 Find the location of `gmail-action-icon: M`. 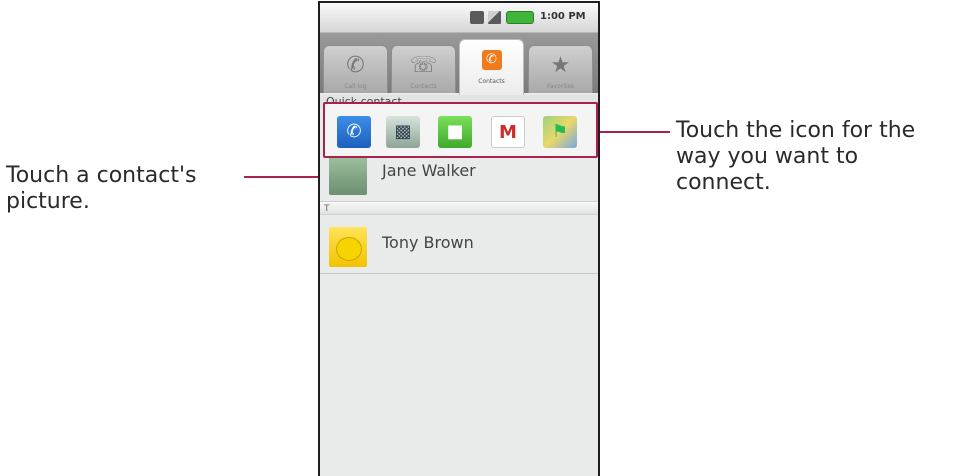

gmail-action-icon: M is located at coordinates (508, 132).